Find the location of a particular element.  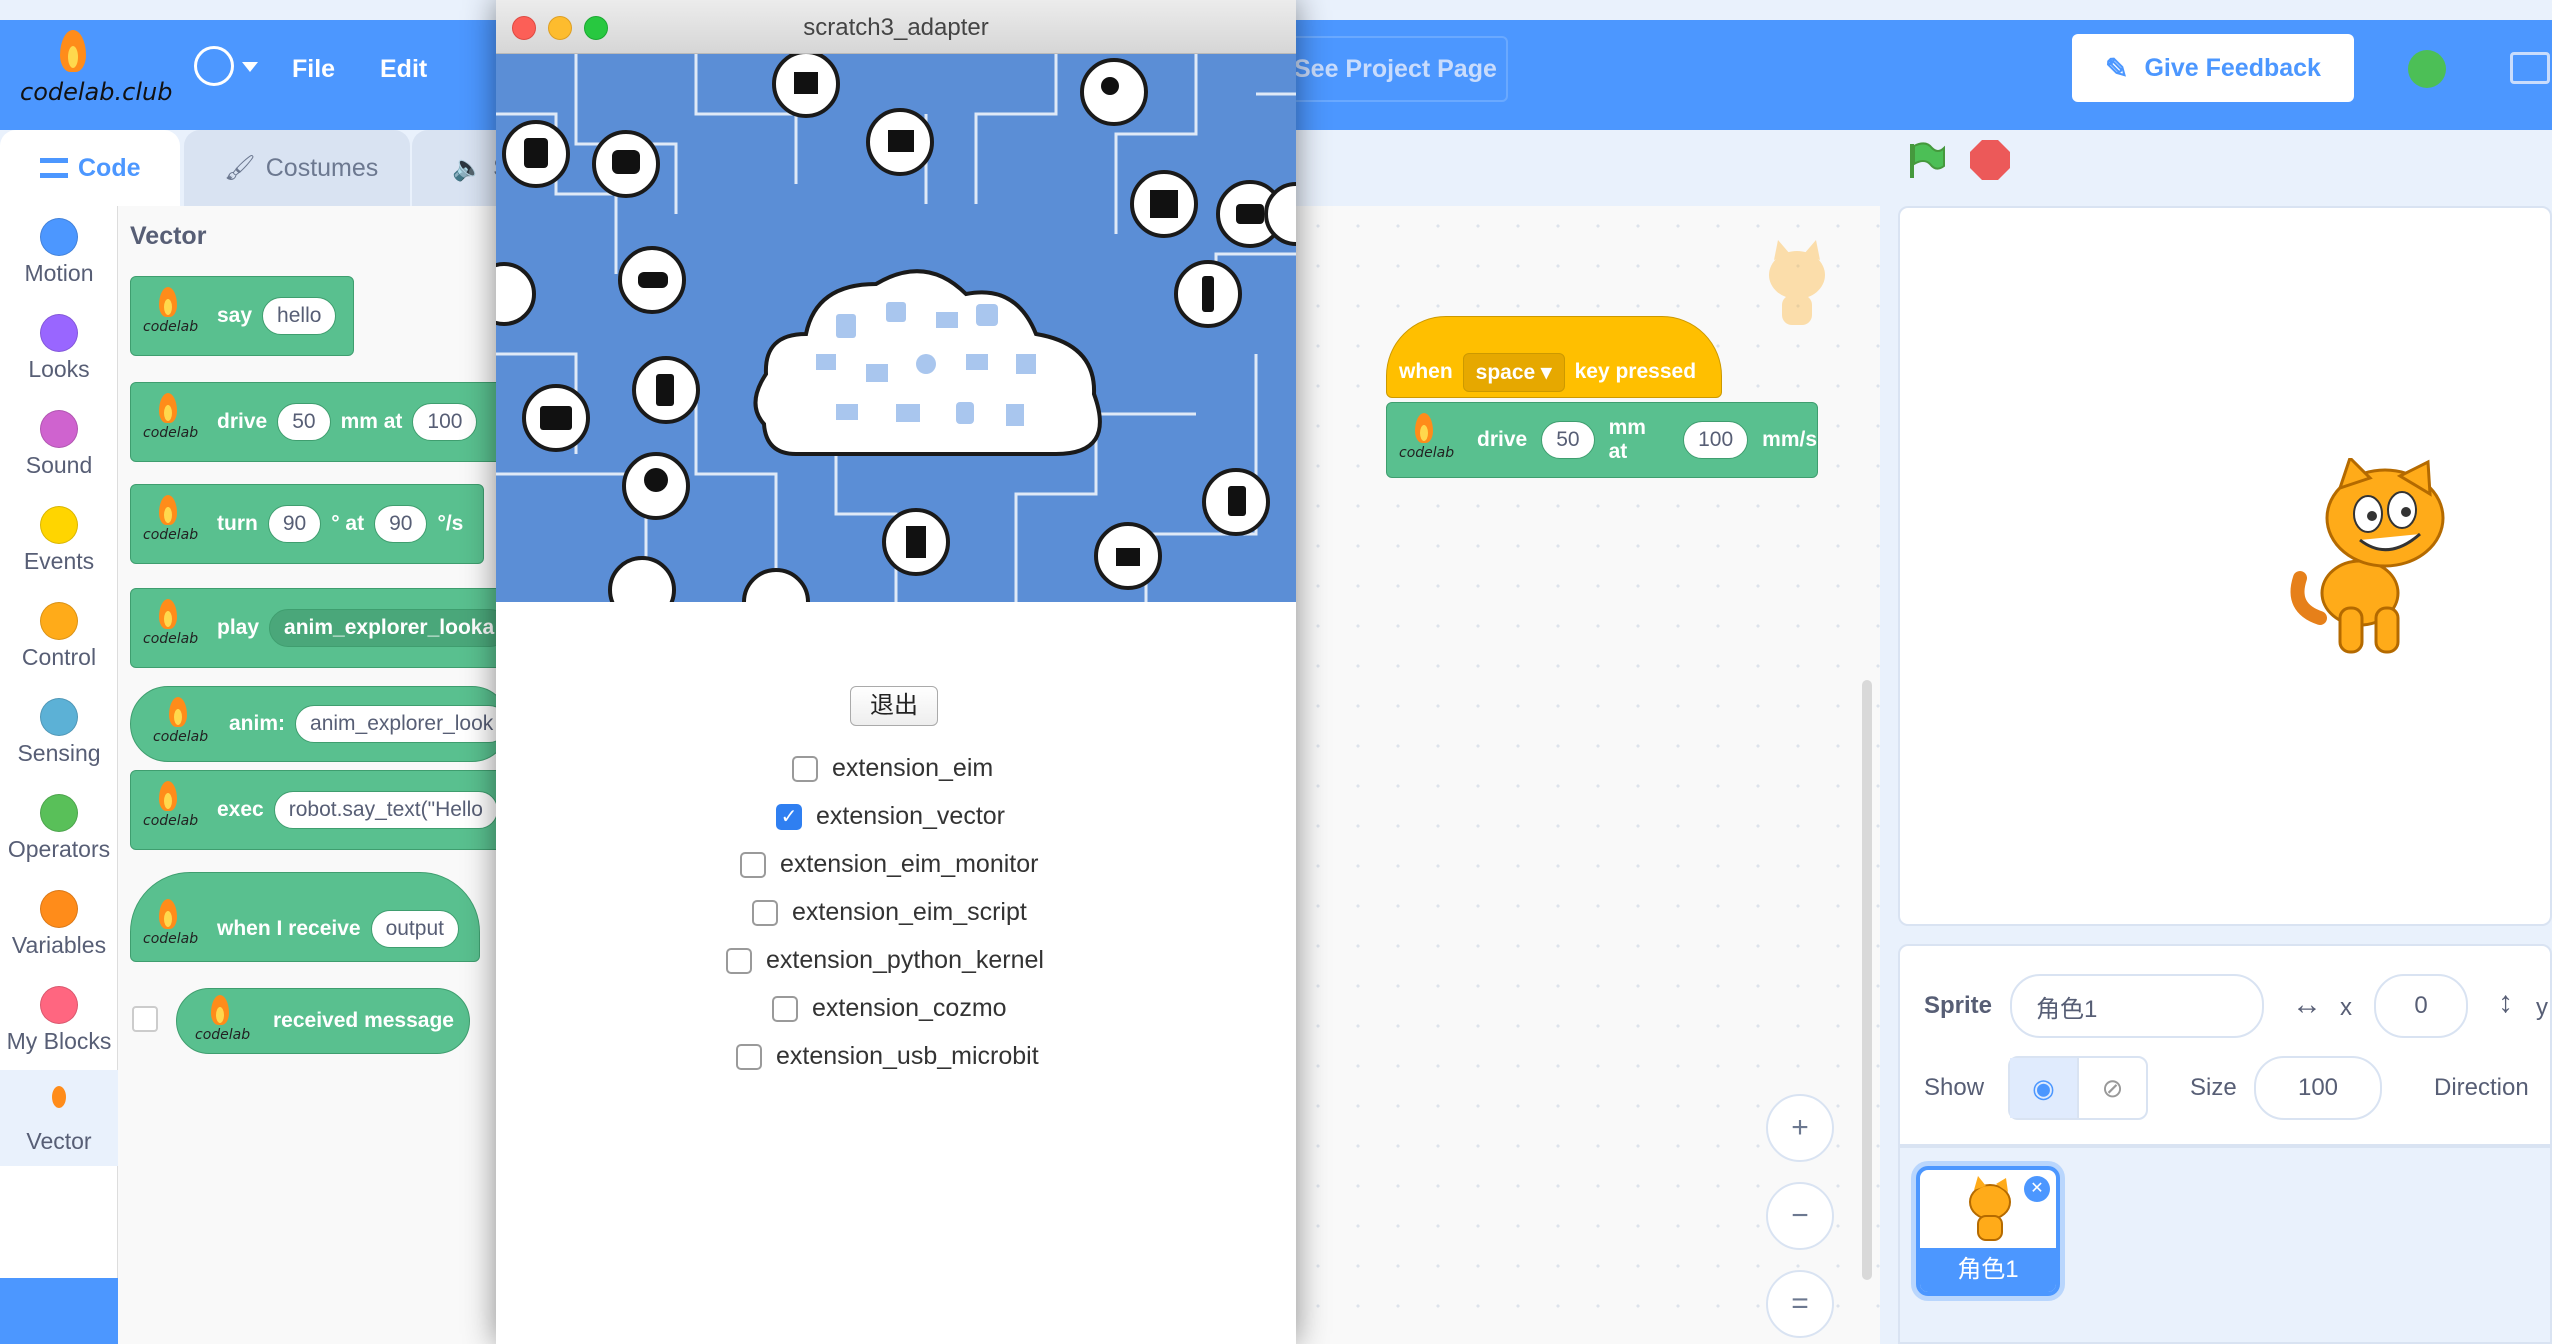

block-dropdown: anim_explorer_looka is located at coordinates (389, 628).